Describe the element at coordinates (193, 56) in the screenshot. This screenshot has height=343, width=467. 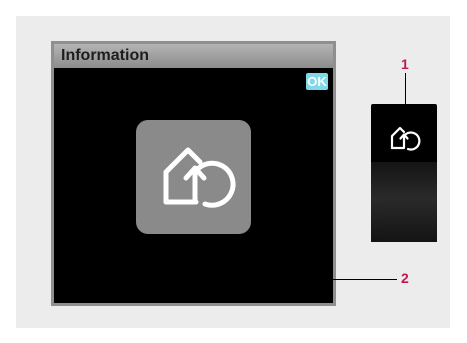
I see `title-bar: Information` at that location.